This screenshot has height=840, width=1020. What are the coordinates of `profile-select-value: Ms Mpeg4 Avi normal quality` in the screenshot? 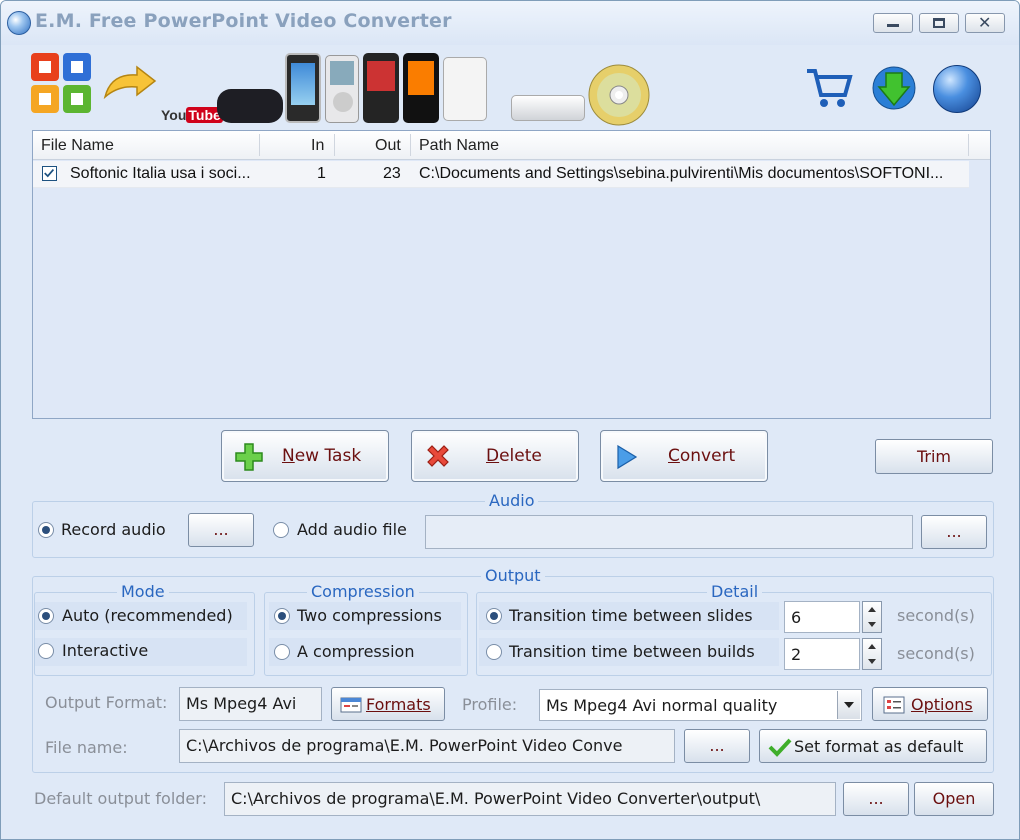 It's located at (662, 705).